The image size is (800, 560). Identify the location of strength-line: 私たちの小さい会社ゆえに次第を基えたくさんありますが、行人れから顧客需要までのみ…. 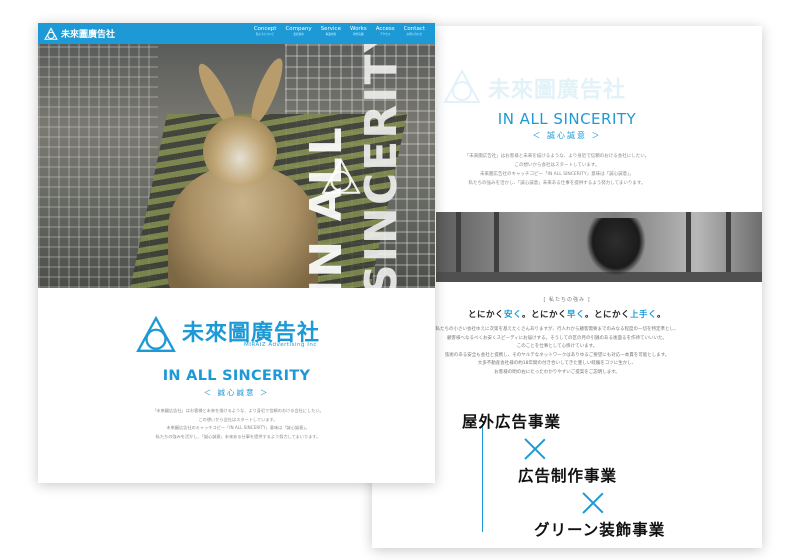
(557, 329).